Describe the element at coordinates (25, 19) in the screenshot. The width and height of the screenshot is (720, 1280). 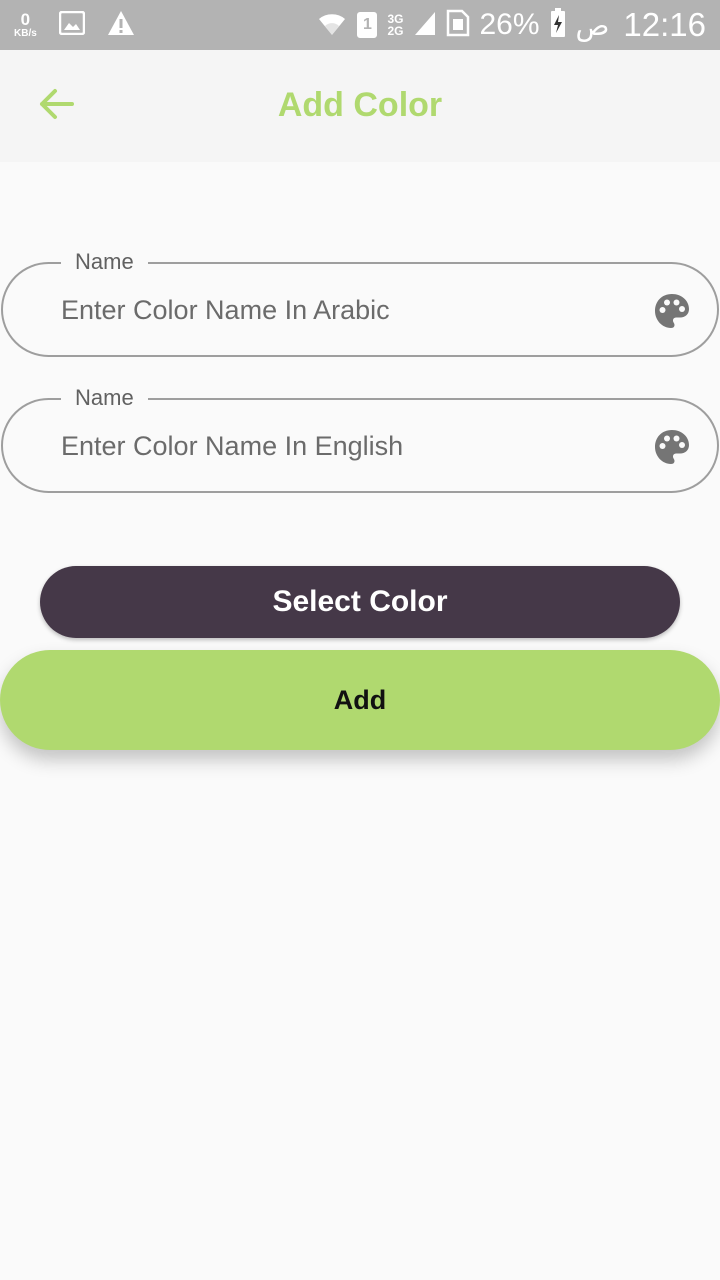
I see `network-speed-value: 0` at that location.